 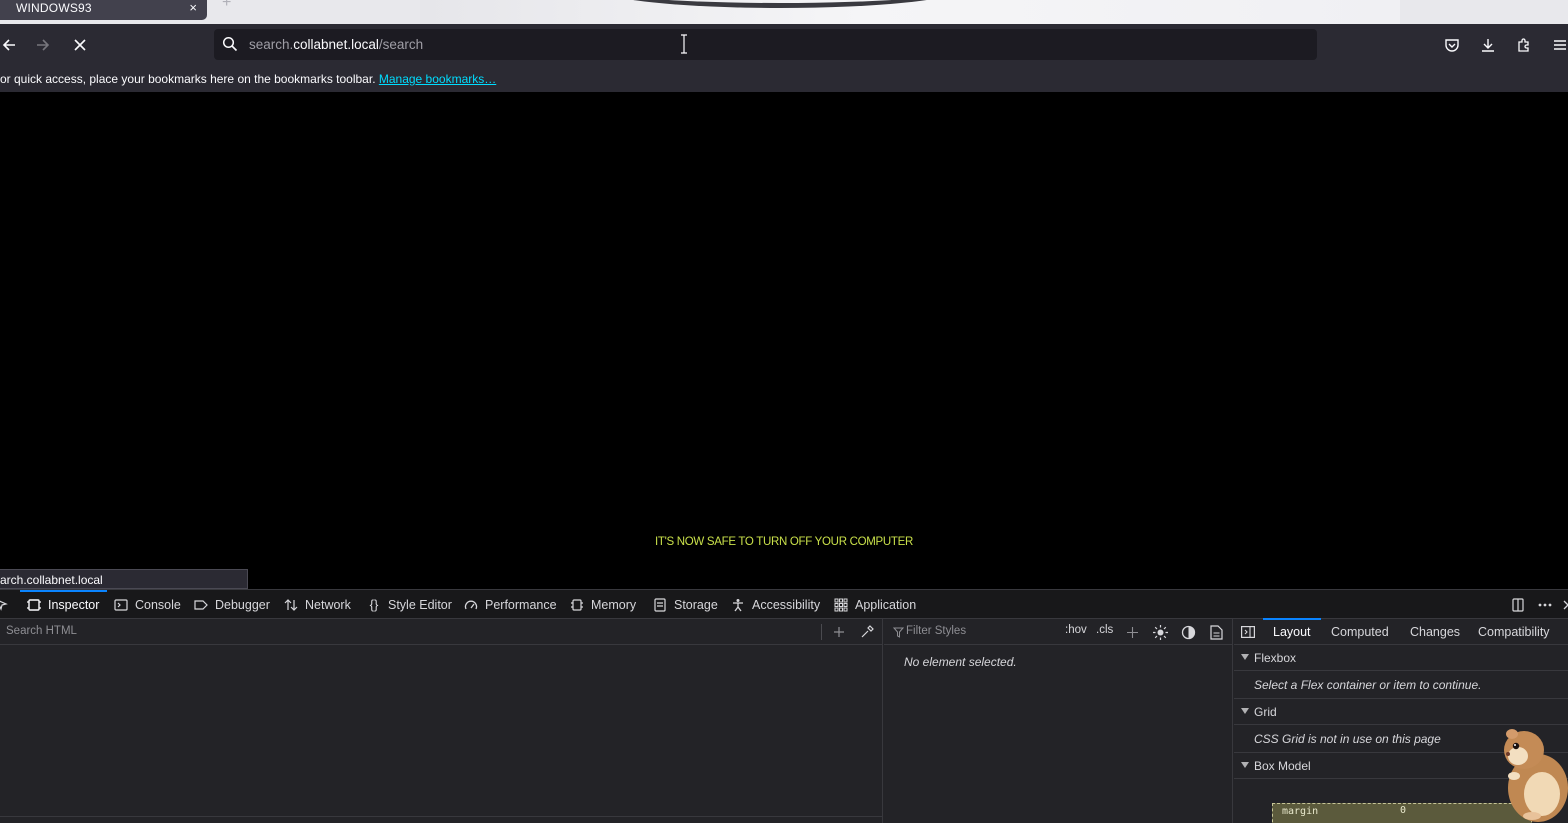 I want to click on dock-side-icon, so click(x=1518, y=605).